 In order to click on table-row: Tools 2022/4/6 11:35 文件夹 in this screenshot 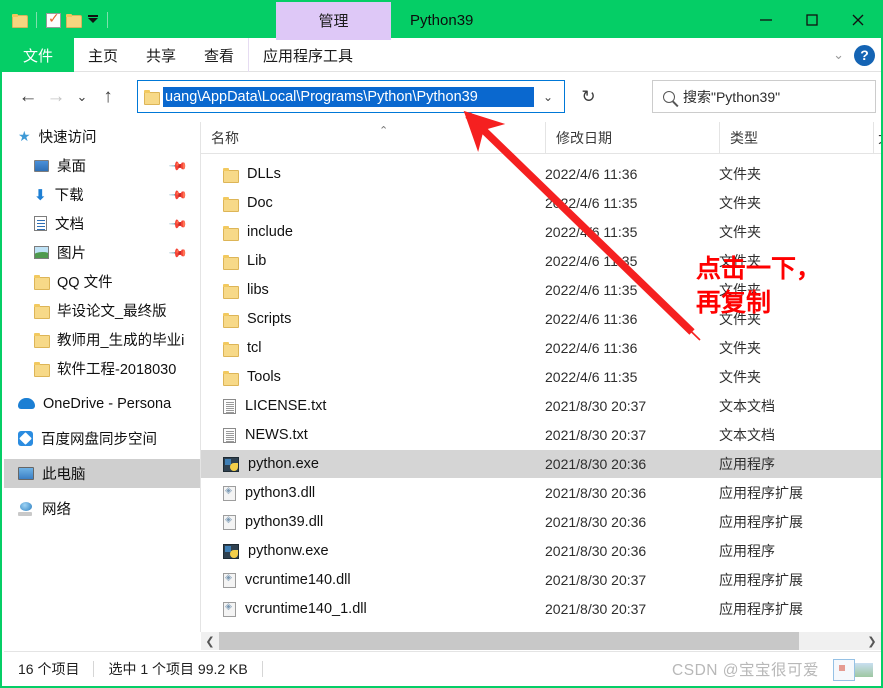, I will do `click(541, 377)`.